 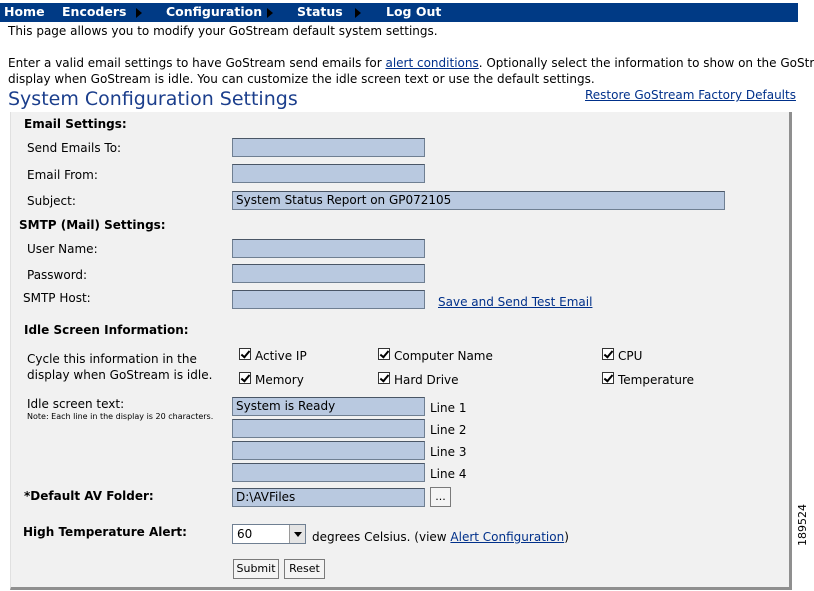 I want to click on submit-button: Submit, so click(x=256, y=569).